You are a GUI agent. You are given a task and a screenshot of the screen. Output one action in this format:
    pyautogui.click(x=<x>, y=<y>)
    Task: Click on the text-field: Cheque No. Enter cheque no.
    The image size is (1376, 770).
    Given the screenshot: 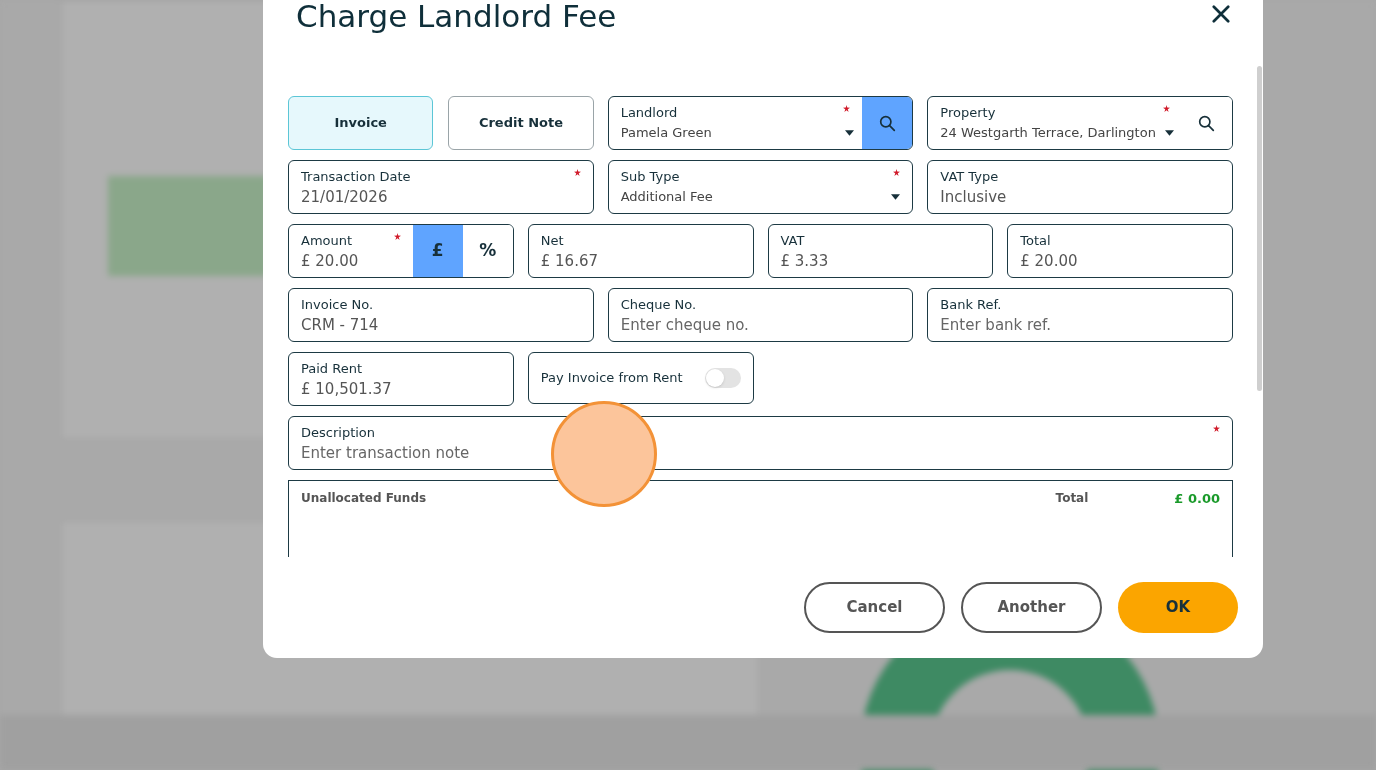 What is the action you would take?
    pyautogui.click(x=760, y=315)
    